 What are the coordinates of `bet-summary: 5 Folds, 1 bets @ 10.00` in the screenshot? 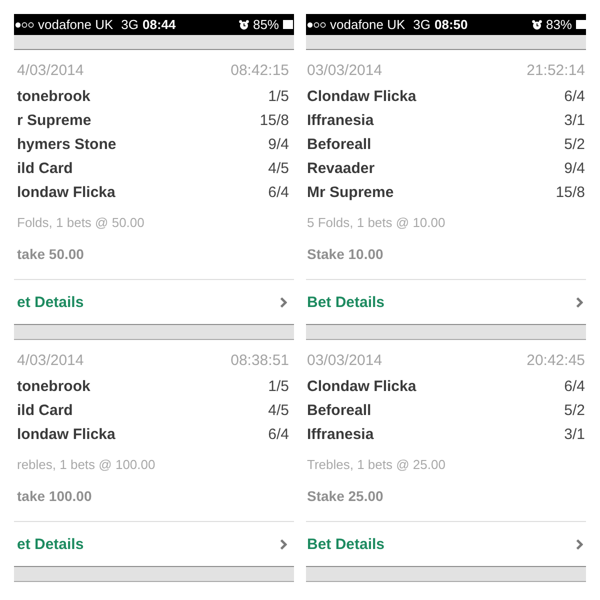 It's located at (376, 223).